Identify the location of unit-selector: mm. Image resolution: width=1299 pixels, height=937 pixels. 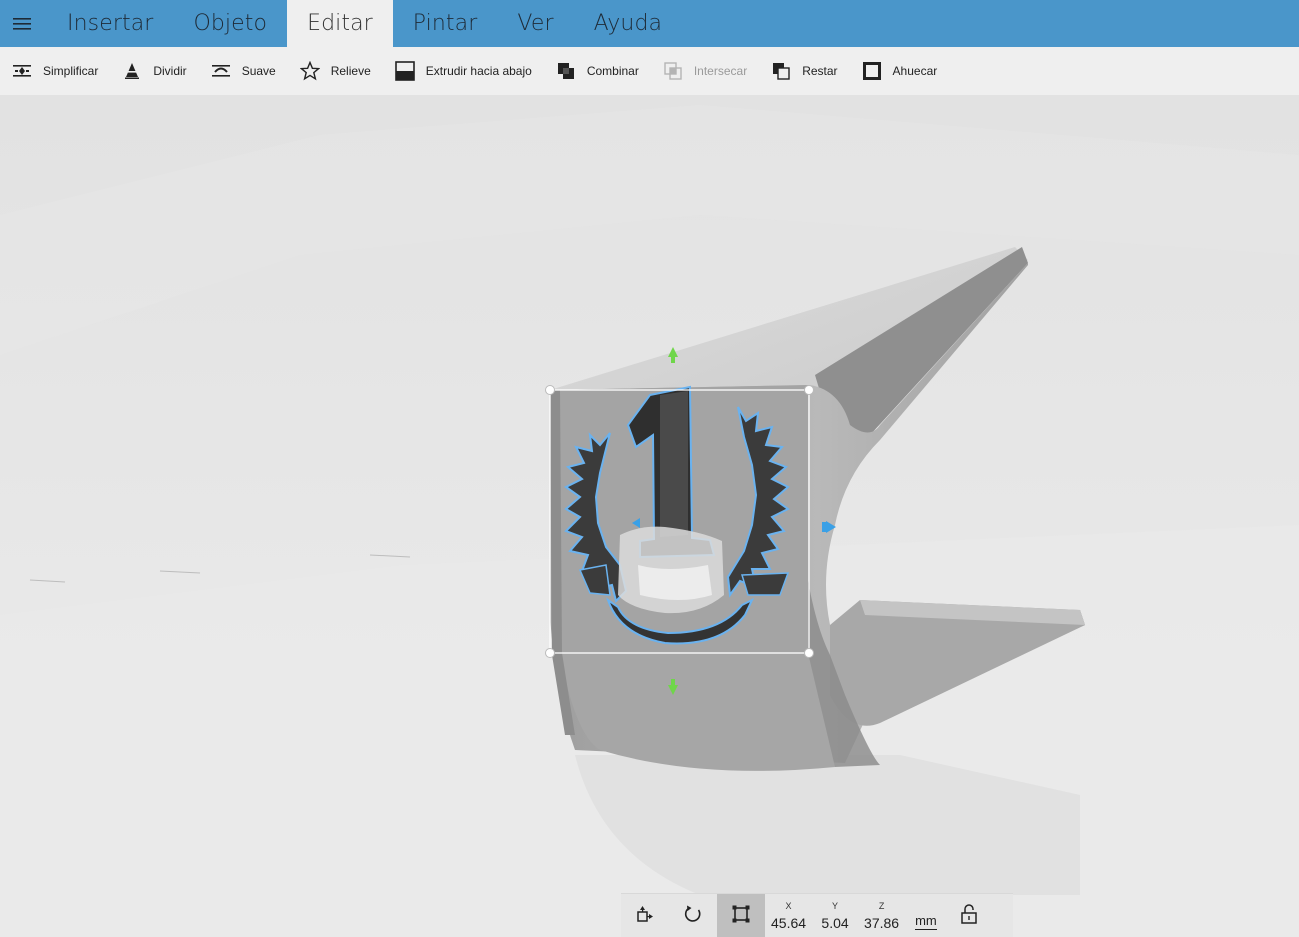
(925, 915).